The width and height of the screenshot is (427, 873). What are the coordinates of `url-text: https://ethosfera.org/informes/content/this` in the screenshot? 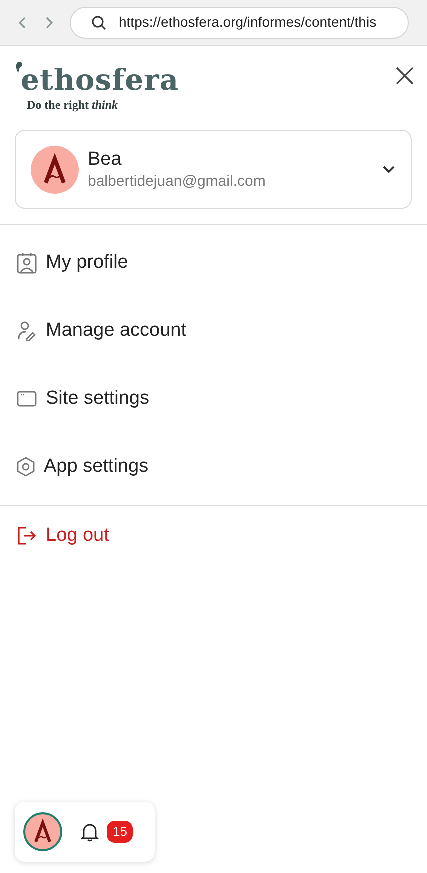 It's located at (248, 22).